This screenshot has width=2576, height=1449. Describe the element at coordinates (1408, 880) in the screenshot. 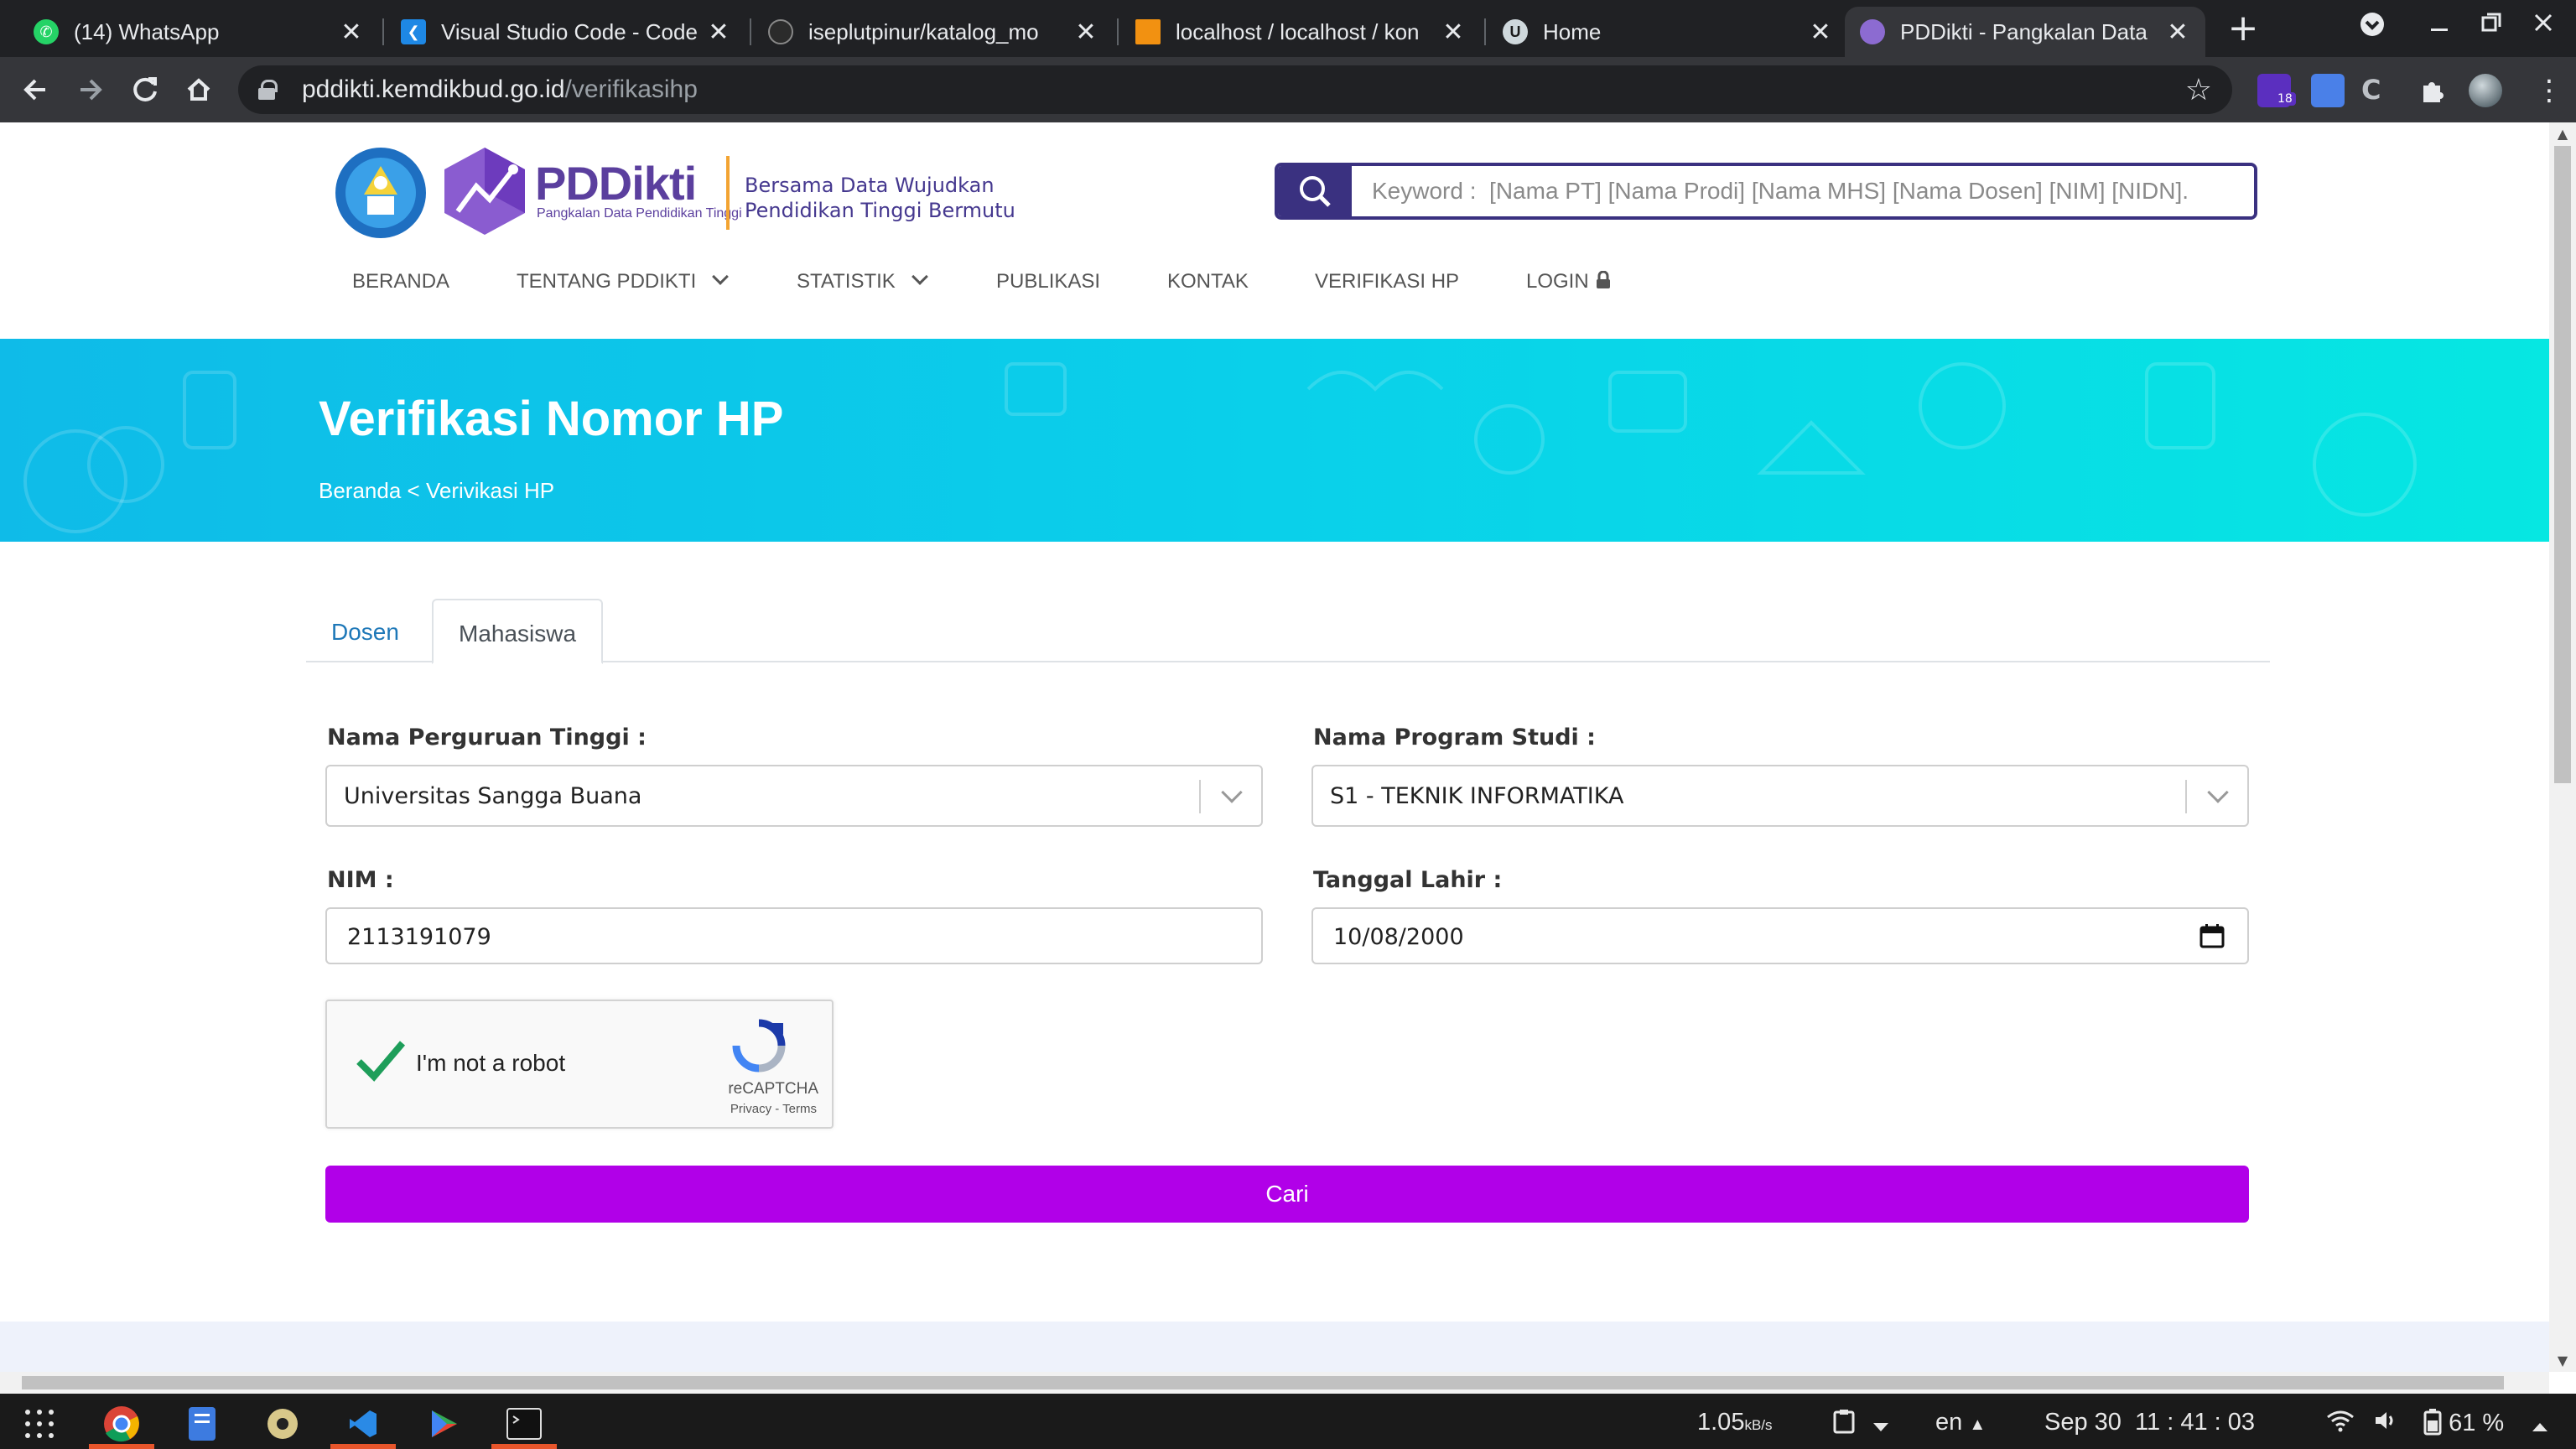

I see `dob-label: Tanggal Lahir :` at that location.